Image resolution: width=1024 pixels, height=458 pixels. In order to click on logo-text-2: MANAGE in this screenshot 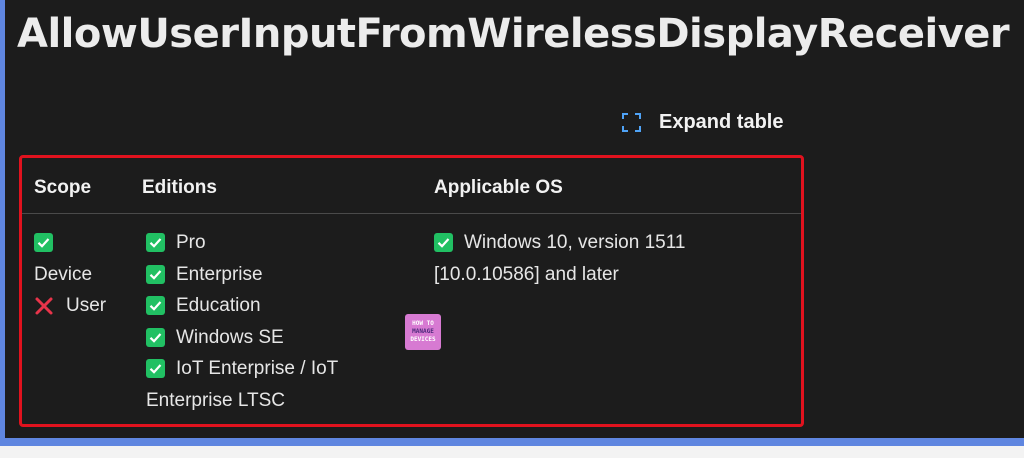, I will do `click(423, 331)`.